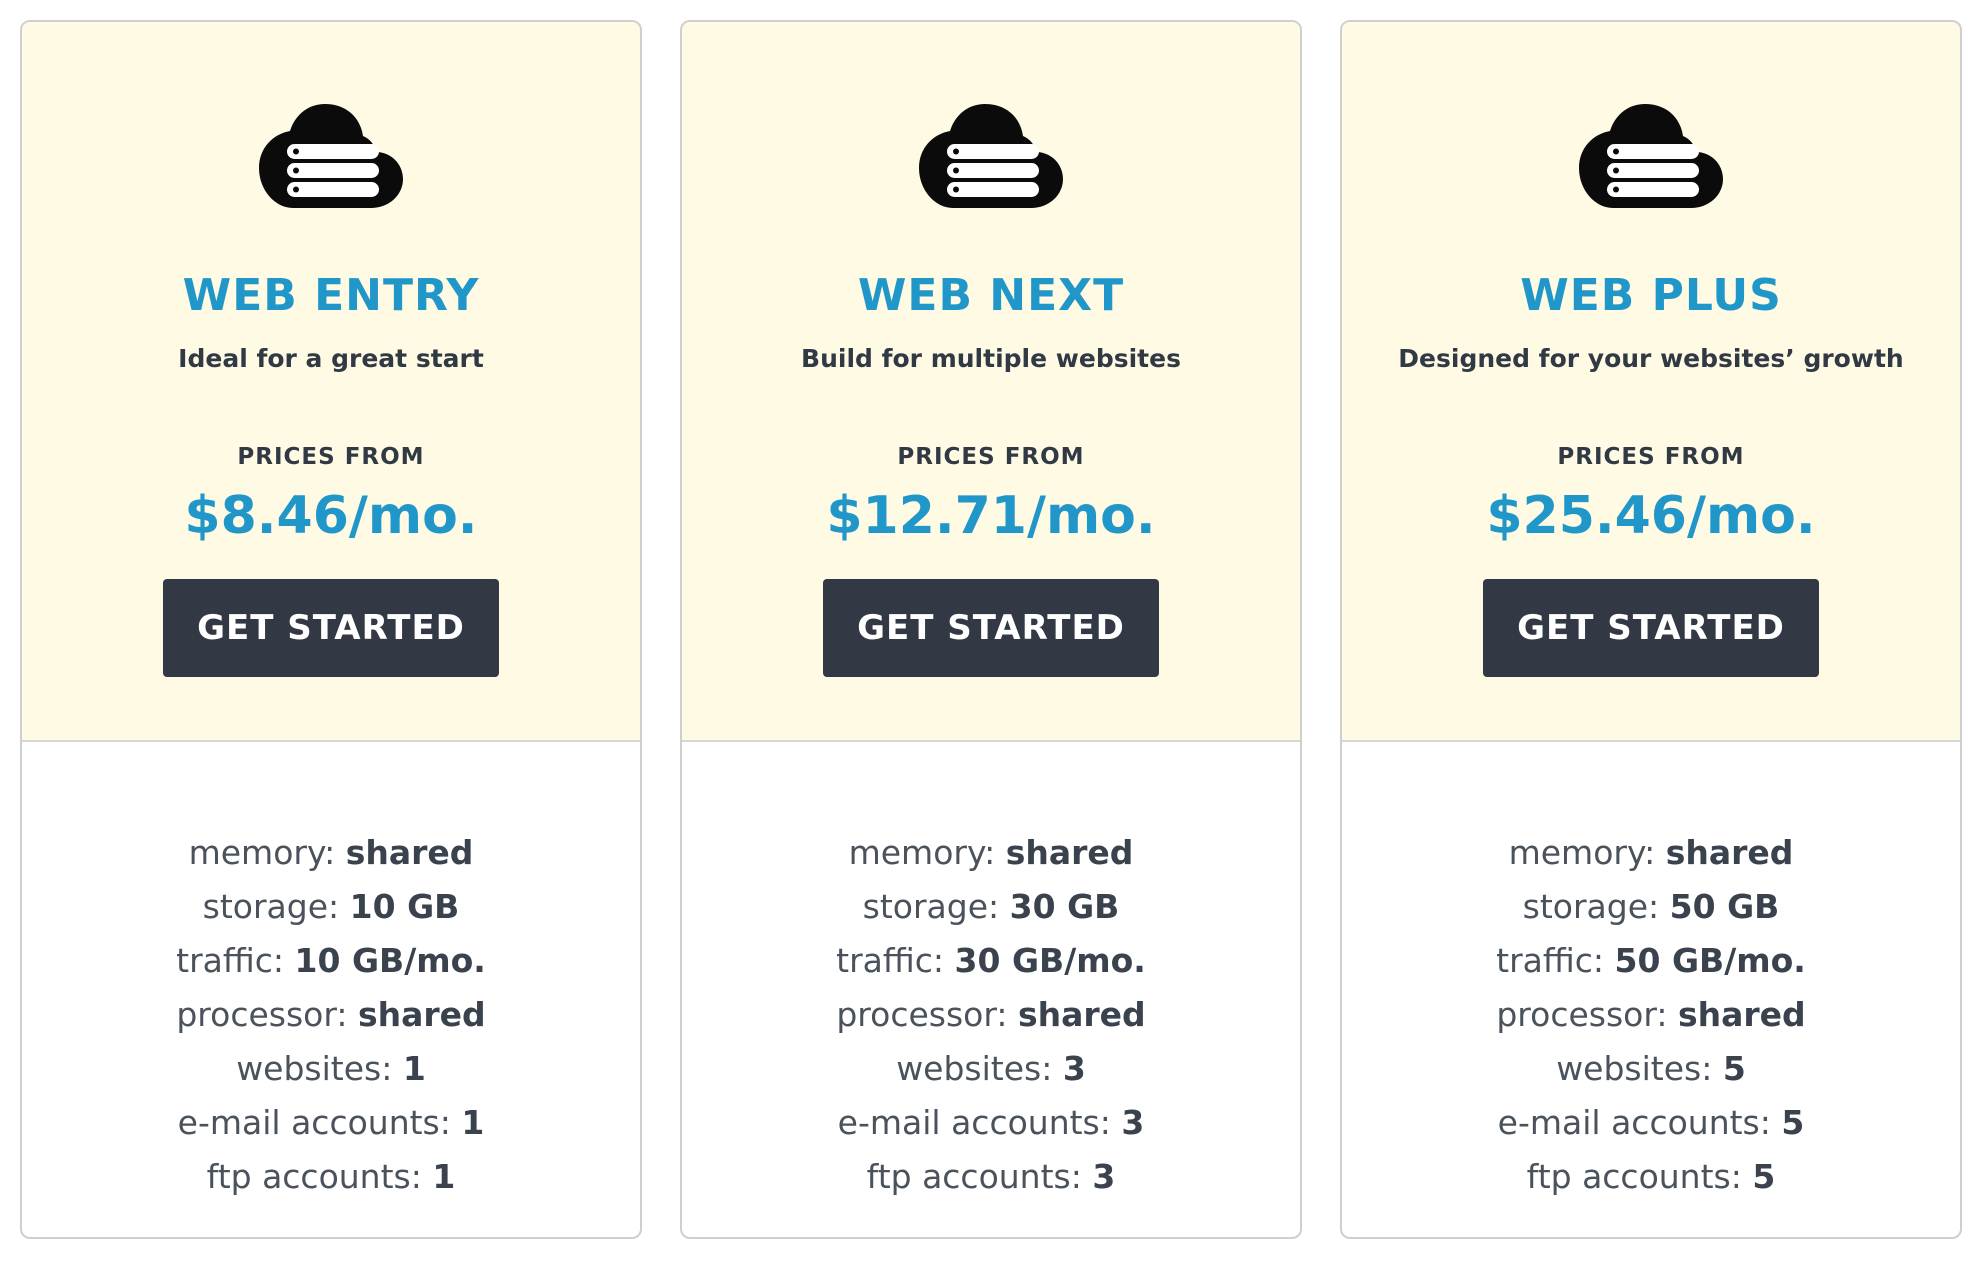 The height and width of the screenshot is (1264, 1984). I want to click on plan-price: $25.46/mo., so click(1651, 516).